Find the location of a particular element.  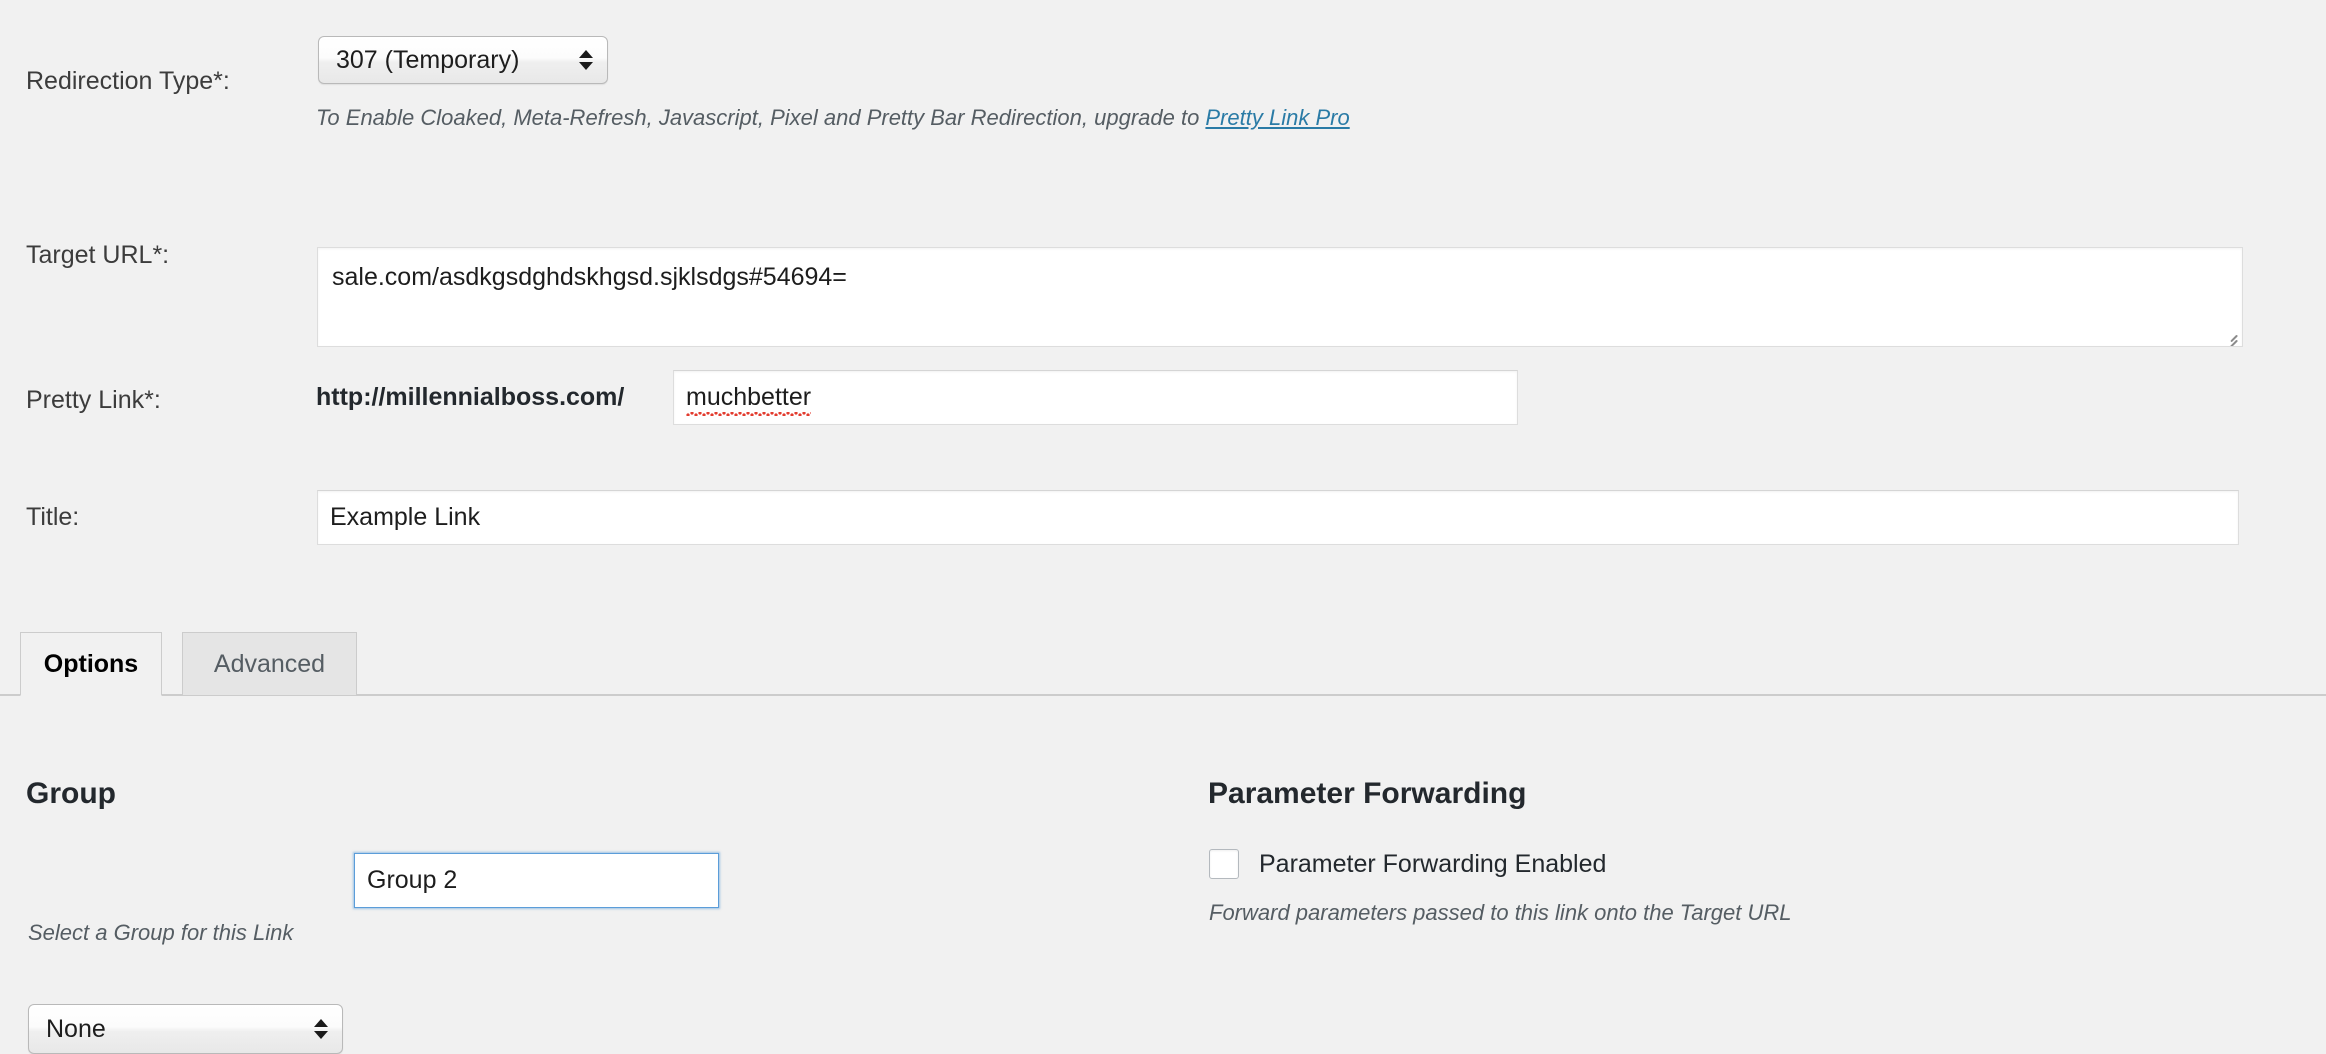

redirection-type-select: 307 (Temporary) is located at coordinates (463, 60).